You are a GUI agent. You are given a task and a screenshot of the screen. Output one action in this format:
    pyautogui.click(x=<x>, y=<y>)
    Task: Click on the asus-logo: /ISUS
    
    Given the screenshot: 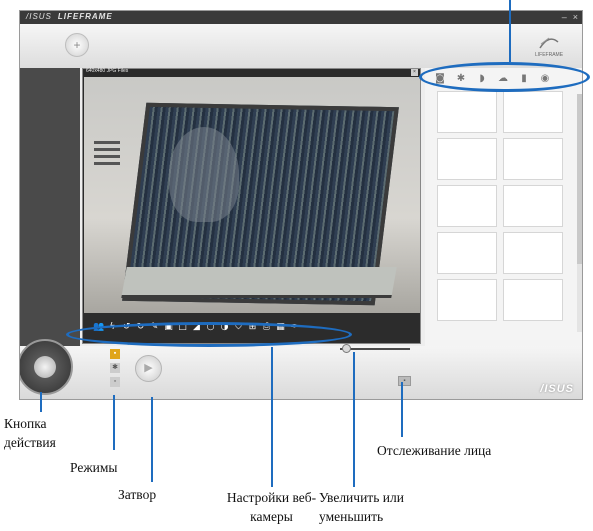 What is the action you would take?
    pyautogui.click(x=557, y=389)
    